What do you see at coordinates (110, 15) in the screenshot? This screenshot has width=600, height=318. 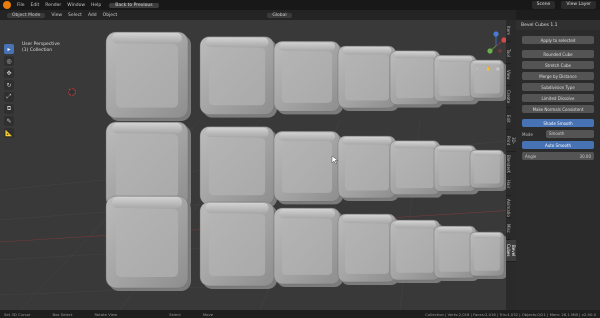 I see `menu-object: Object` at bounding box center [110, 15].